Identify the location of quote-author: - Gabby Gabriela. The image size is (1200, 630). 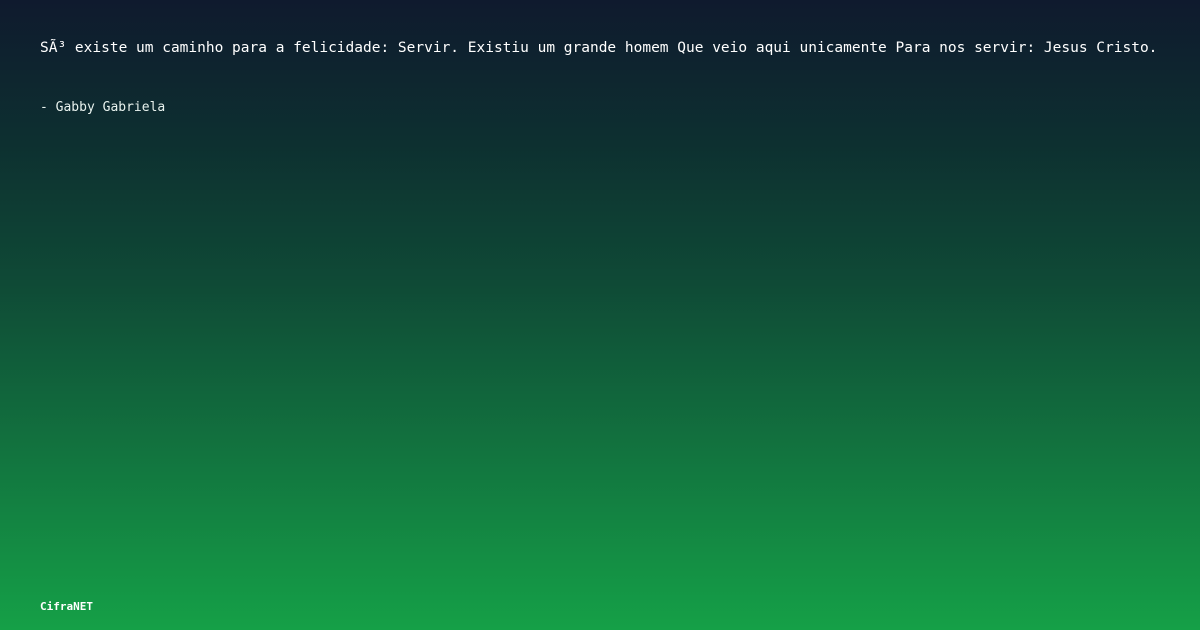
(103, 107).